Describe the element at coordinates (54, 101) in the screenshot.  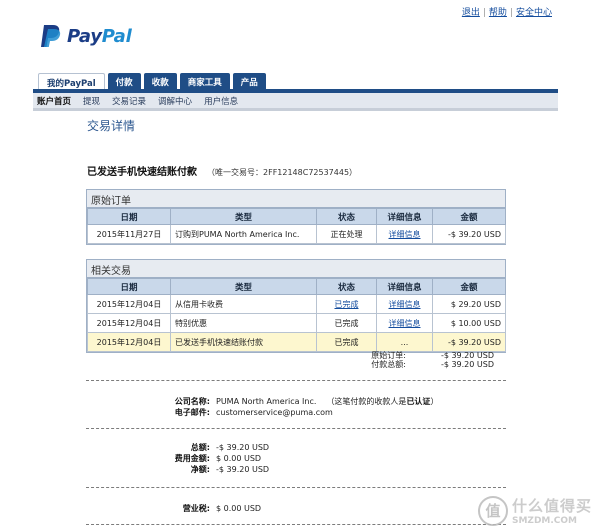
I see `subnav-account-home: 账户首页` at that location.